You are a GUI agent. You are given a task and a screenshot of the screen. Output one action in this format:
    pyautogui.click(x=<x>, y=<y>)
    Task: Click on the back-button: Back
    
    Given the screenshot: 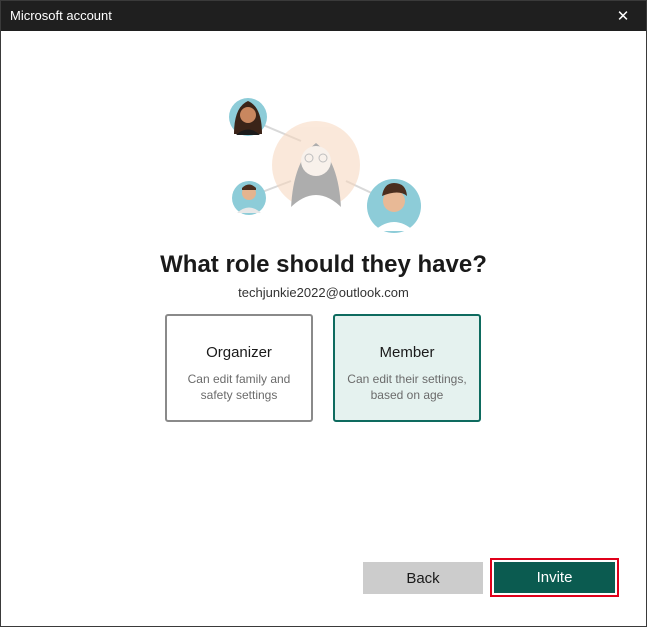 What is the action you would take?
    pyautogui.click(x=423, y=578)
    